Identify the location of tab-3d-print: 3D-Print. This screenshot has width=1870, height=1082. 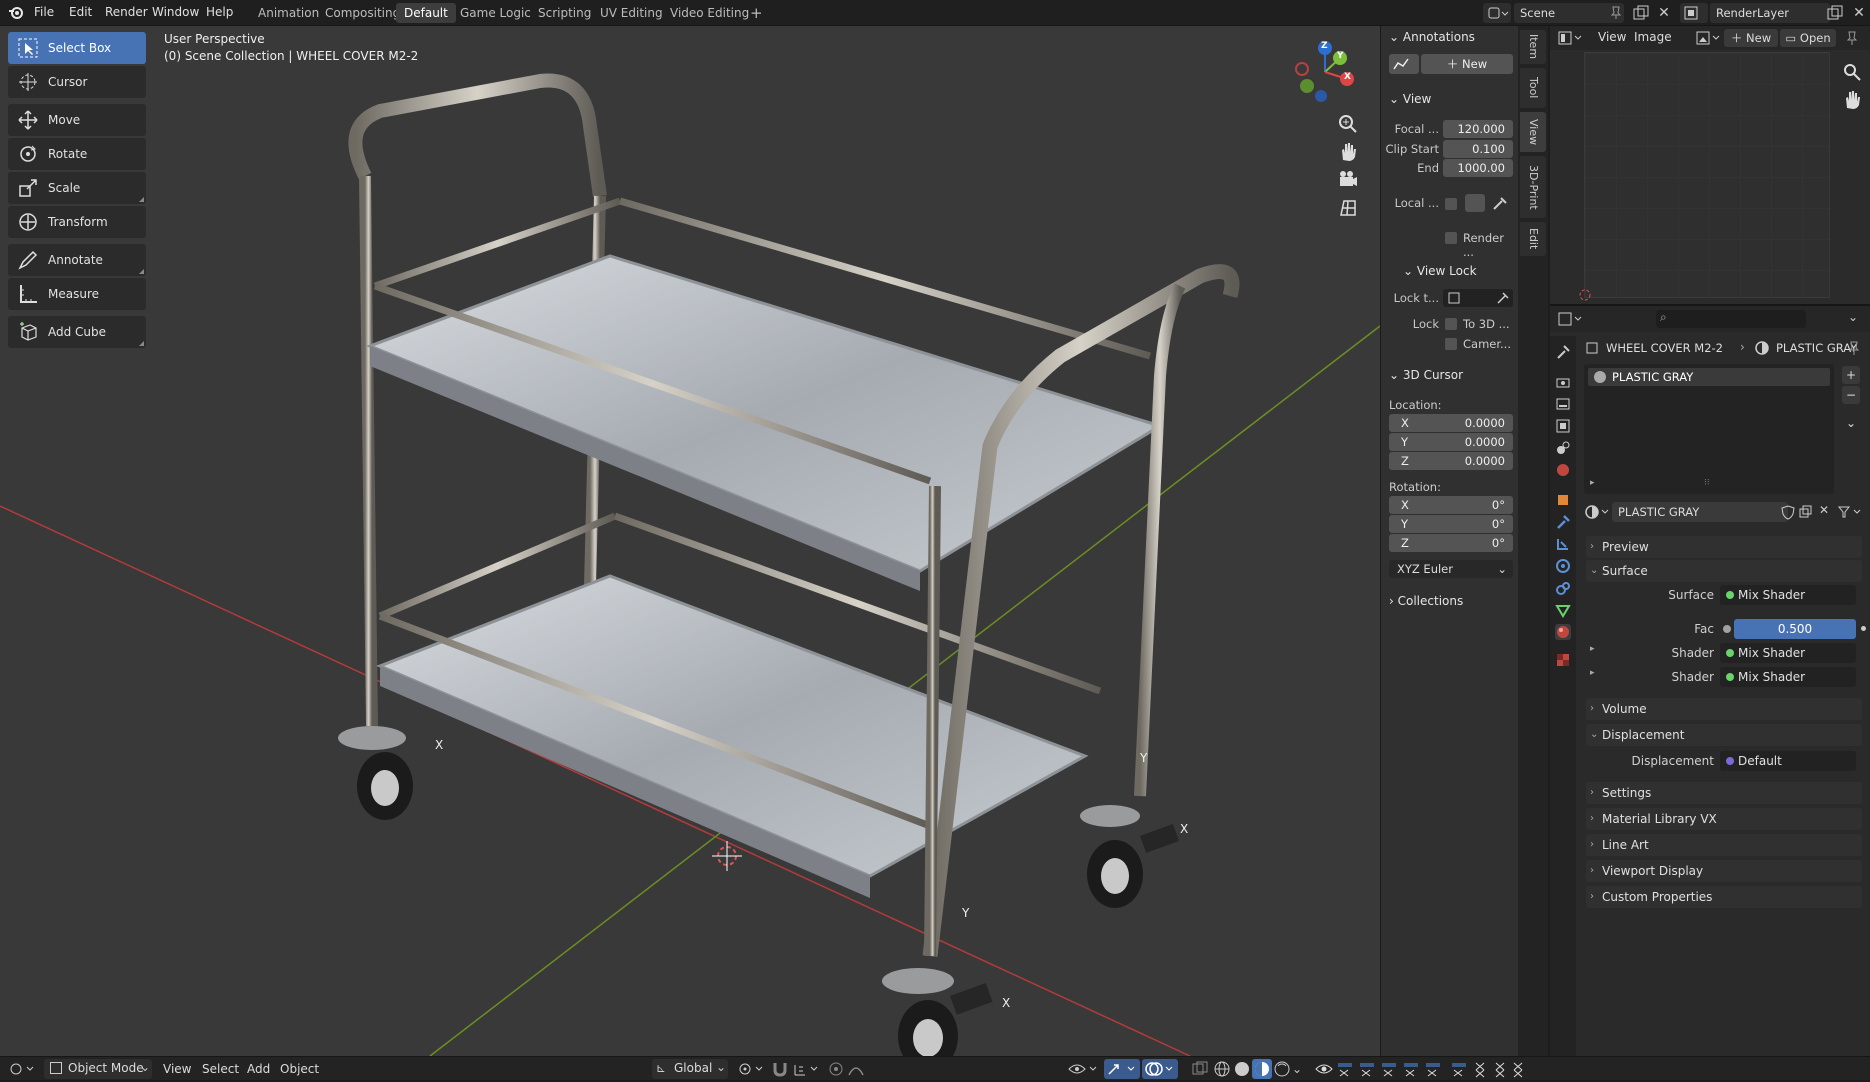
(1533, 187).